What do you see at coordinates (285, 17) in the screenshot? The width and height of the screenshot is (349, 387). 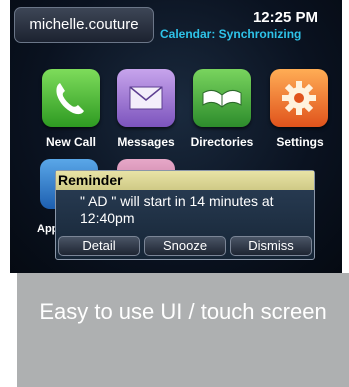 I see `clock: 12:25 PM` at bounding box center [285, 17].